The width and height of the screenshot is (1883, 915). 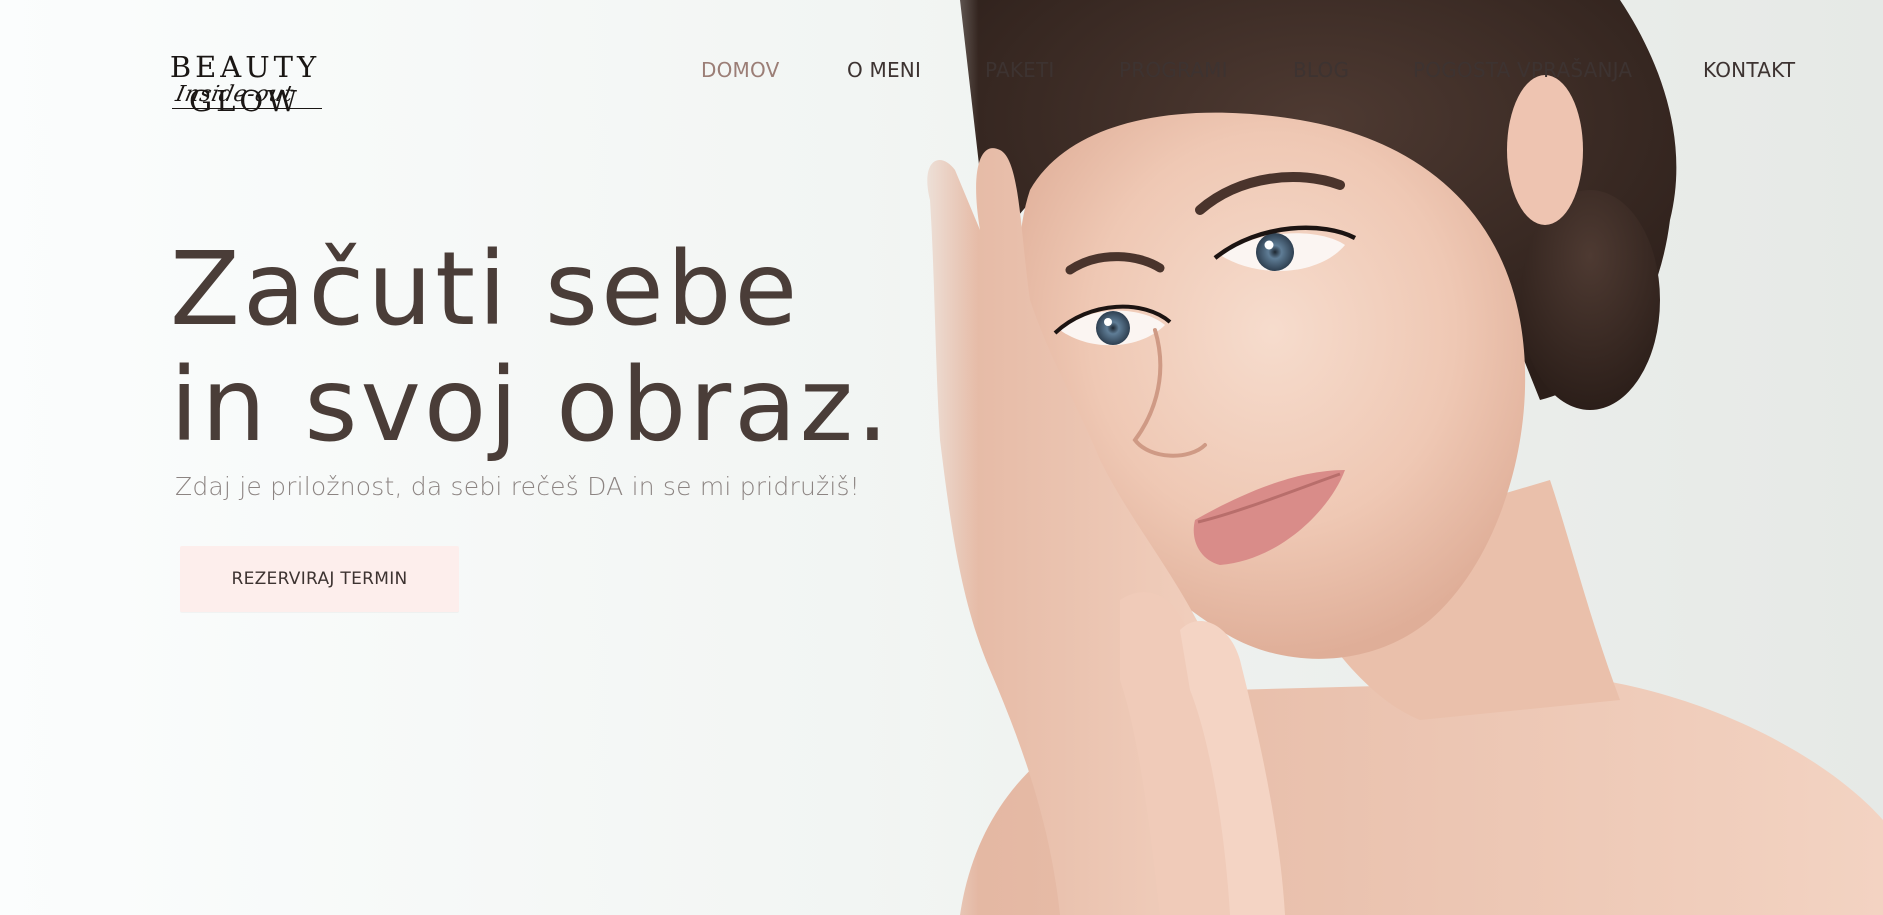 What do you see at coordinates (1020, 70) in the screenshot?
I see `nav-item-paketi: PAKETI` at bounding box center [1020, 70].